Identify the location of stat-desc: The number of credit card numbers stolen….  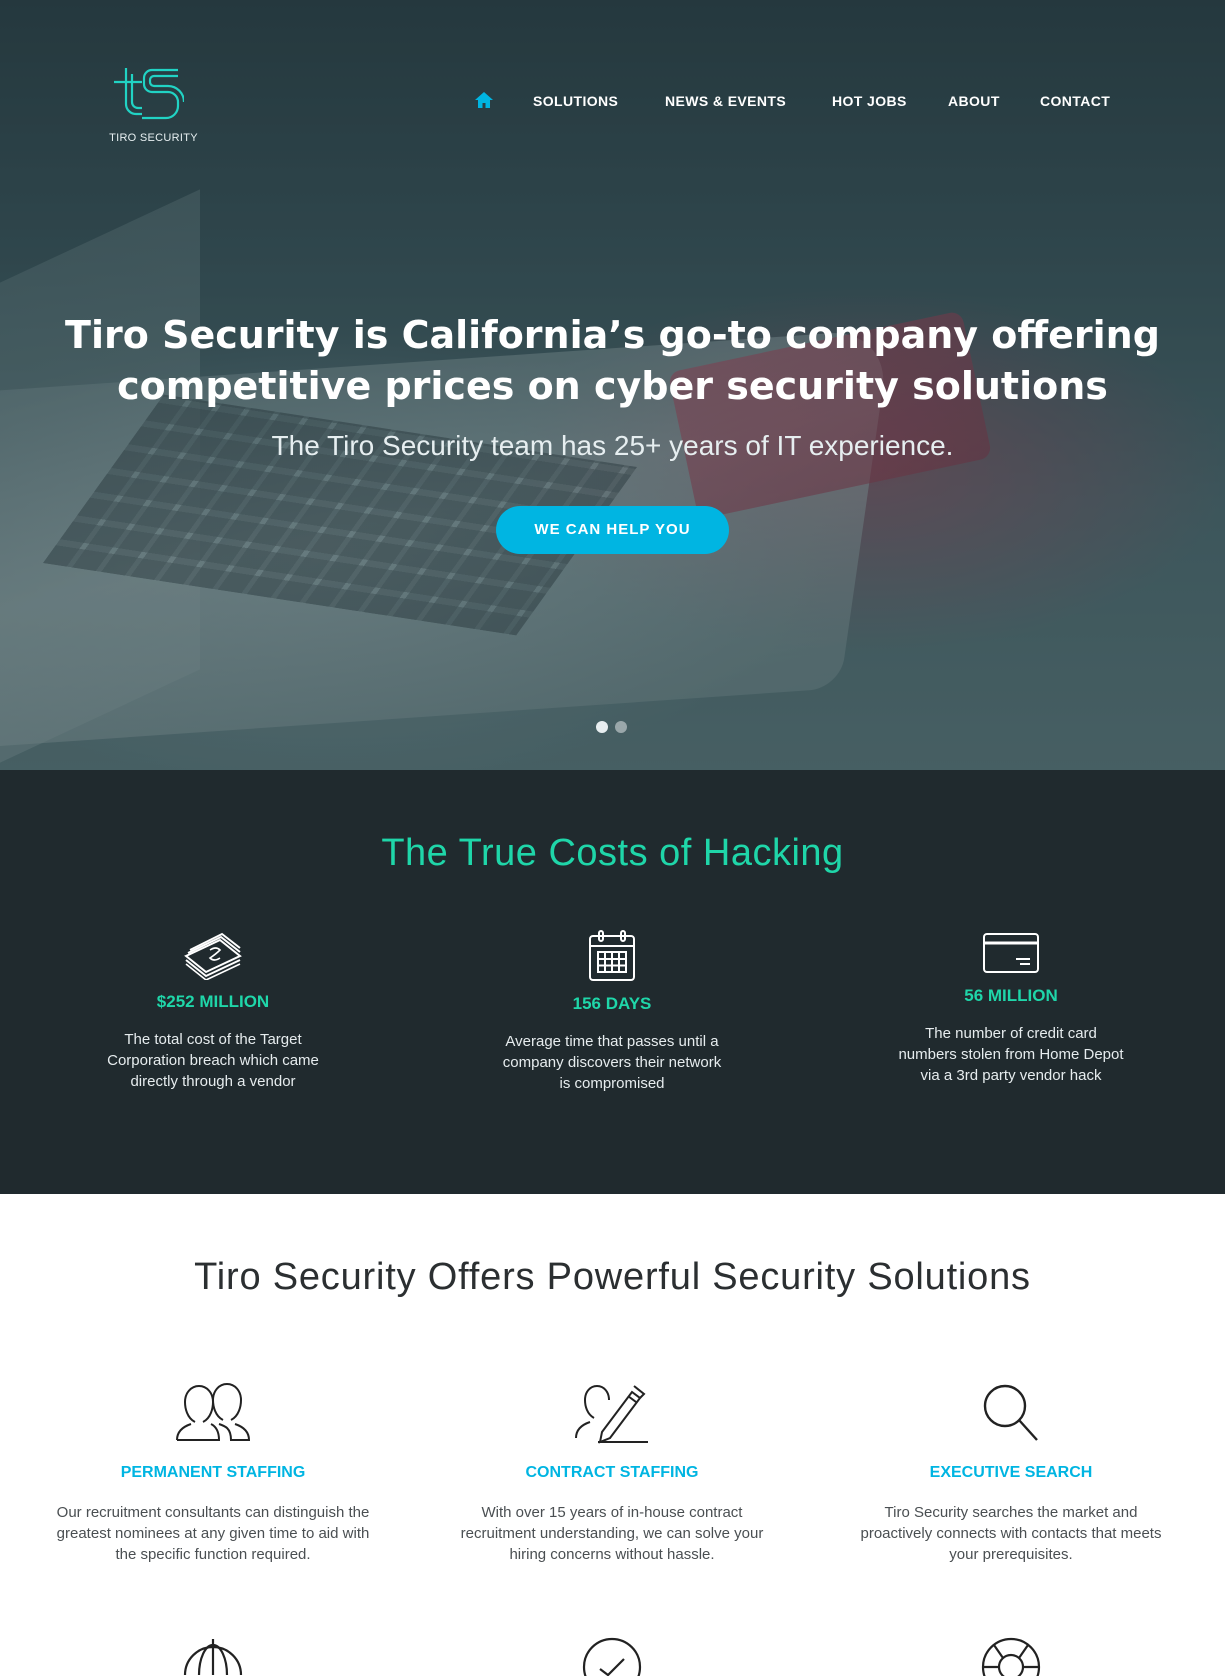
(1011, 1054).